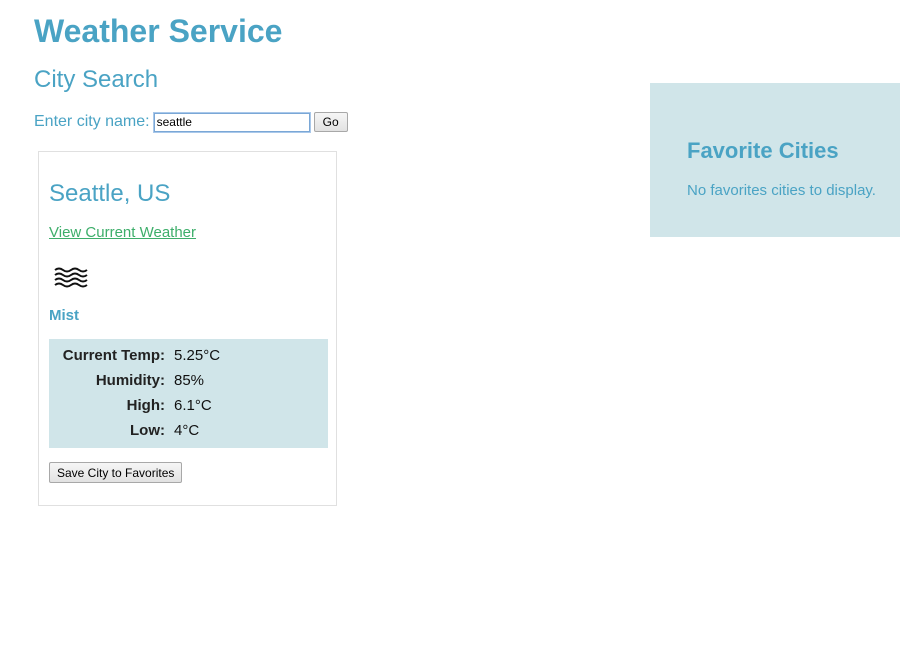  I want to click on city-search-input, so click(231, 122).